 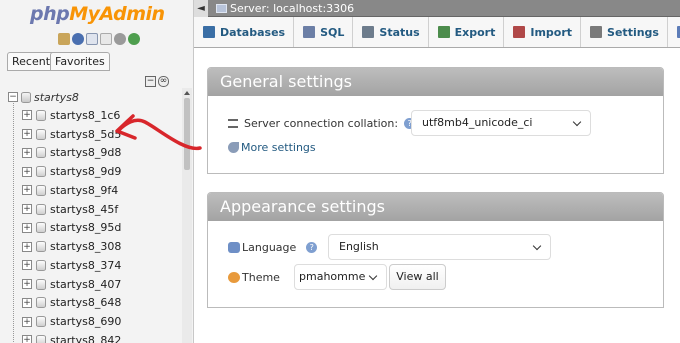 I want to click on theme-label: Theme, so click(x=261, y=277).